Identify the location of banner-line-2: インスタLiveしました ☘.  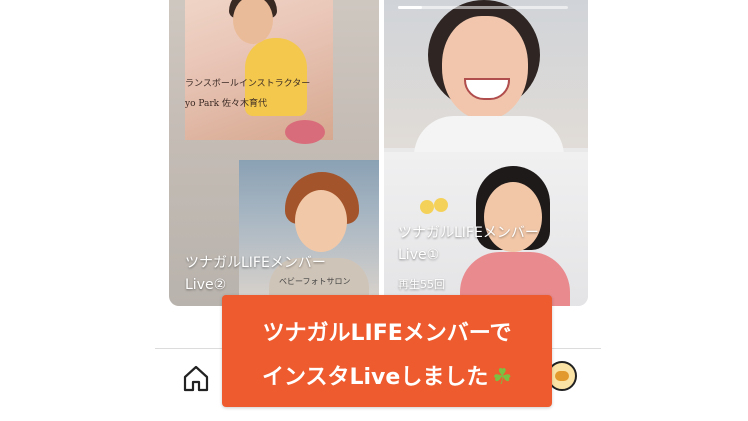
(387, 377).